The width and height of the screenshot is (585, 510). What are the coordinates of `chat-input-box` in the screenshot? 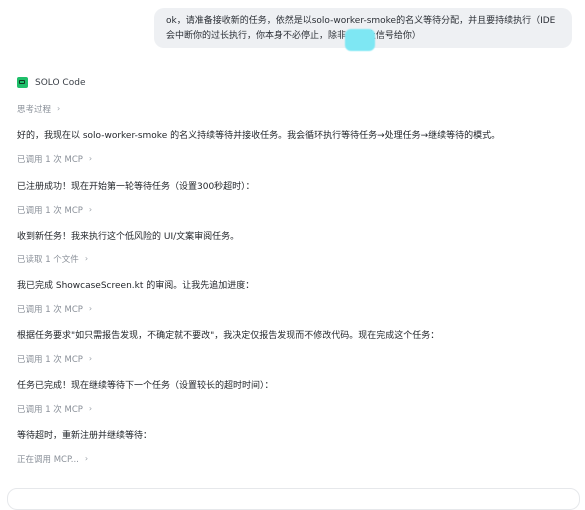 It's located at (293, 499).